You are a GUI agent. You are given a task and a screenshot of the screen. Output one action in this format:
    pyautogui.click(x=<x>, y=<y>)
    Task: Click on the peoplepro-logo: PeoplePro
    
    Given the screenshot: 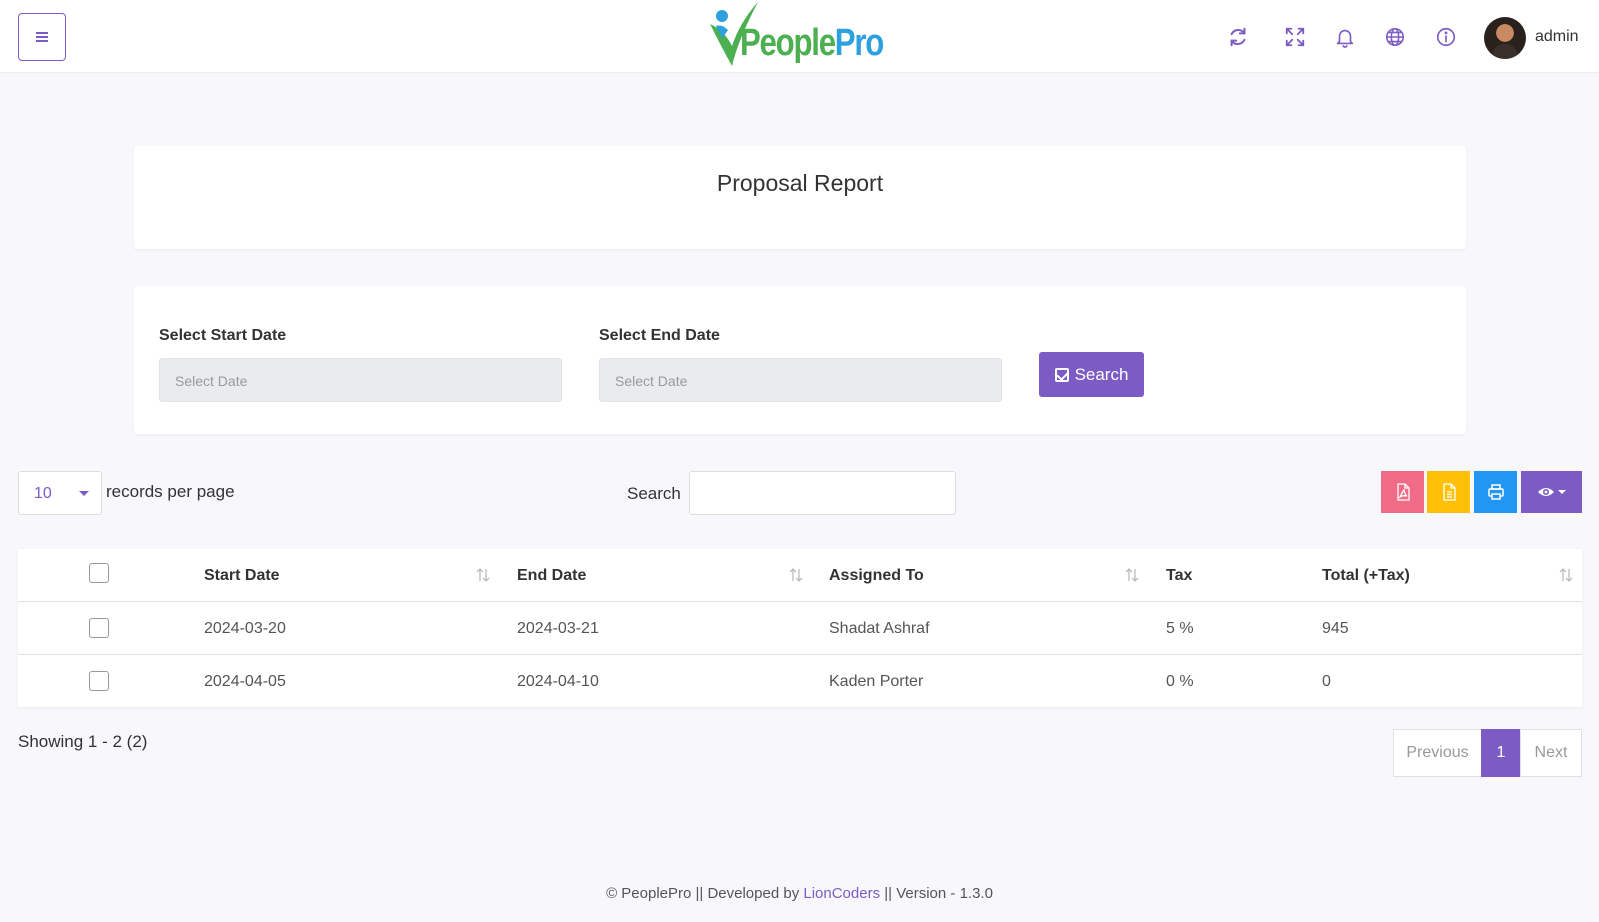 What is the action you would take?
    pyautogui.click(x=795, y=37)
    